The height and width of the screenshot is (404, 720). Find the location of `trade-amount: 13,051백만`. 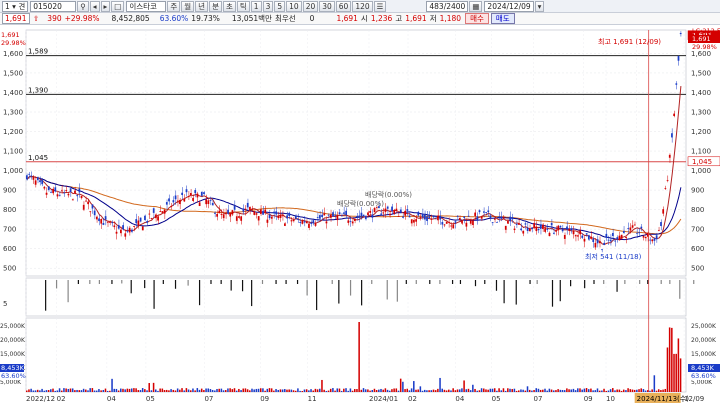

trade-amount: 13,051백만 is located at coordinates (251, 18).